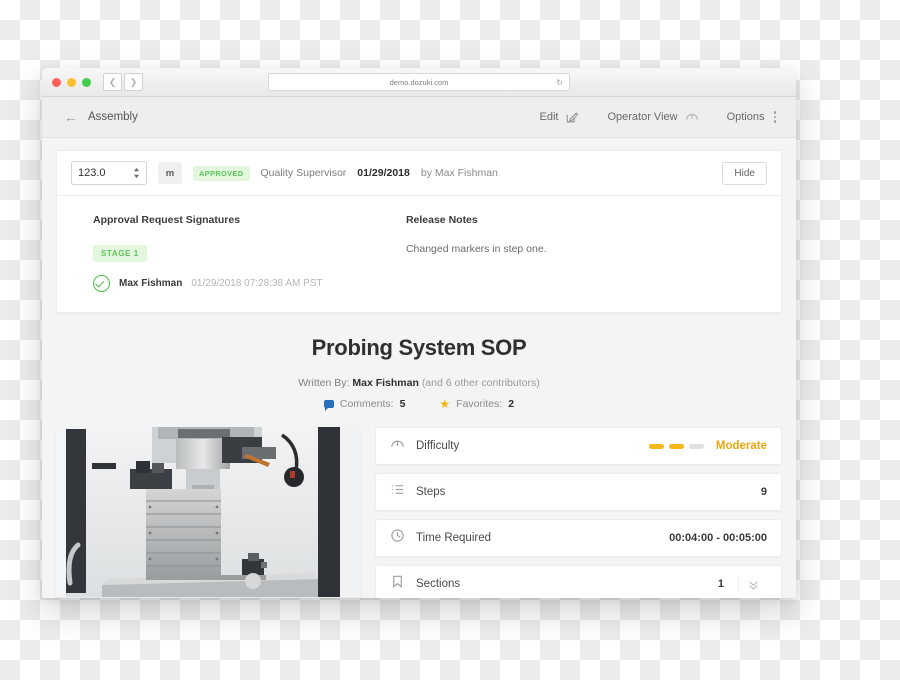 The height and width of the screenshot is (680, 900). I want to click on back-button: ❮, so click(112, 82).